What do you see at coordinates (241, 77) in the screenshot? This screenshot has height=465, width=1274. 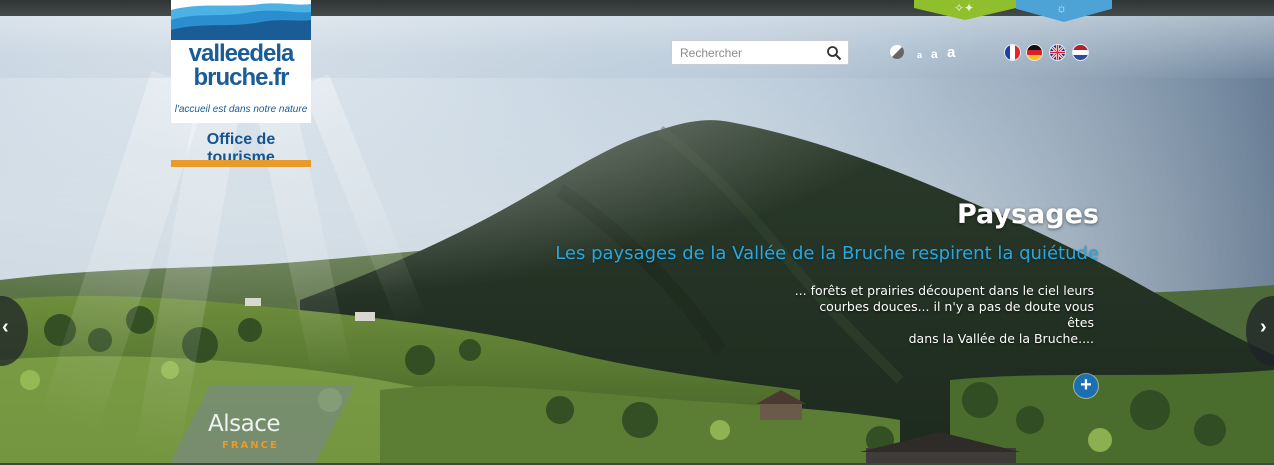 I see `logo-line-2: bruche.fr` at bounding box center [241, 77].